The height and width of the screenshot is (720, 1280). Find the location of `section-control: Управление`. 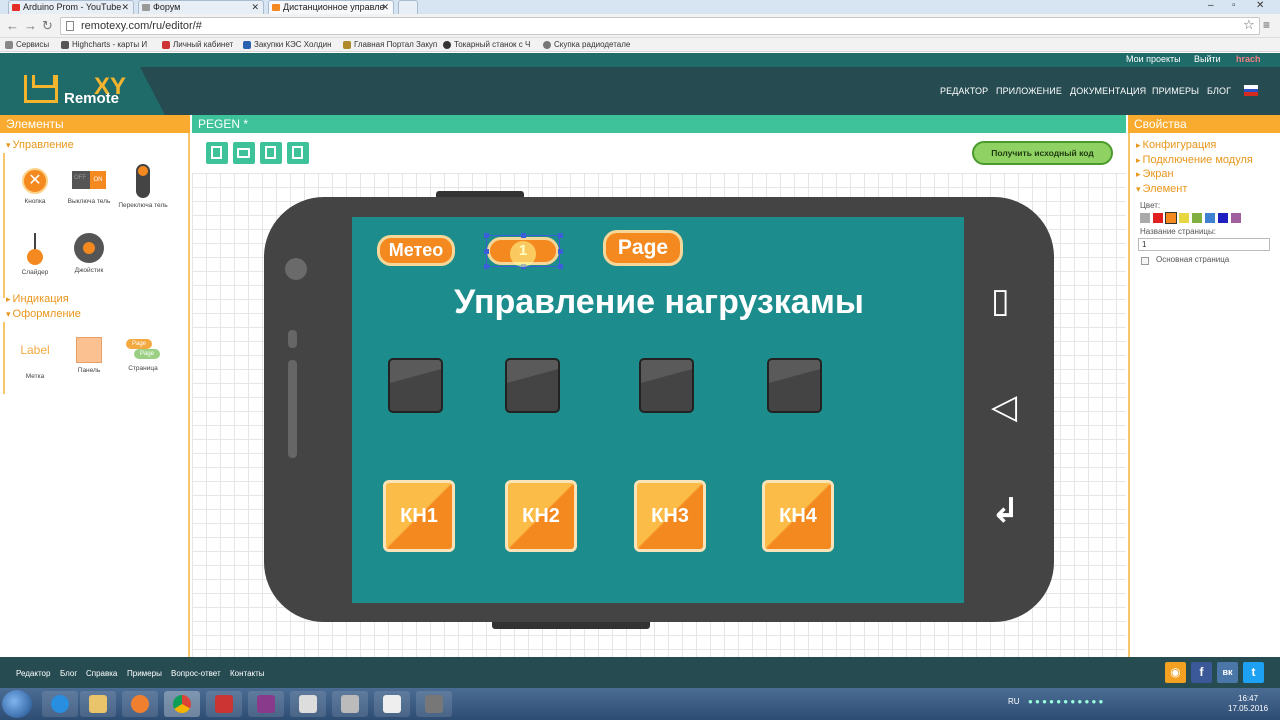

section-control: Управление is located at coordinates (40, 145).